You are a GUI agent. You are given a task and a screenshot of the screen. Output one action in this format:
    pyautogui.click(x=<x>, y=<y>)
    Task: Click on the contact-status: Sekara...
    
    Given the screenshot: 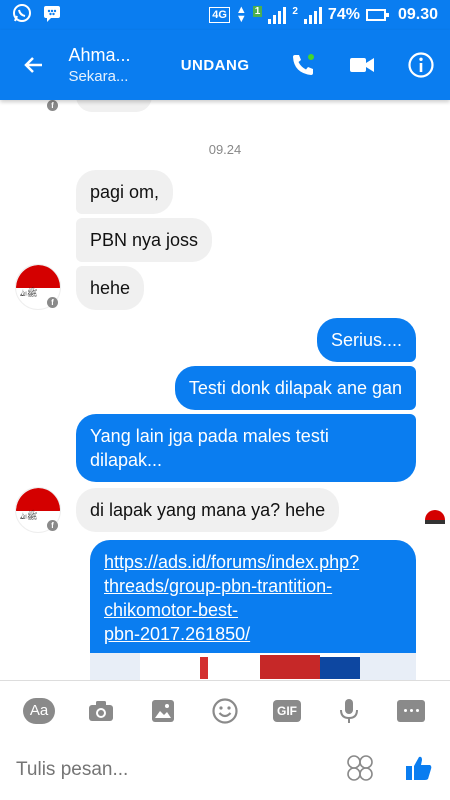 What is the action you would take?
    pyautogui.click(x=98, y=76)
    